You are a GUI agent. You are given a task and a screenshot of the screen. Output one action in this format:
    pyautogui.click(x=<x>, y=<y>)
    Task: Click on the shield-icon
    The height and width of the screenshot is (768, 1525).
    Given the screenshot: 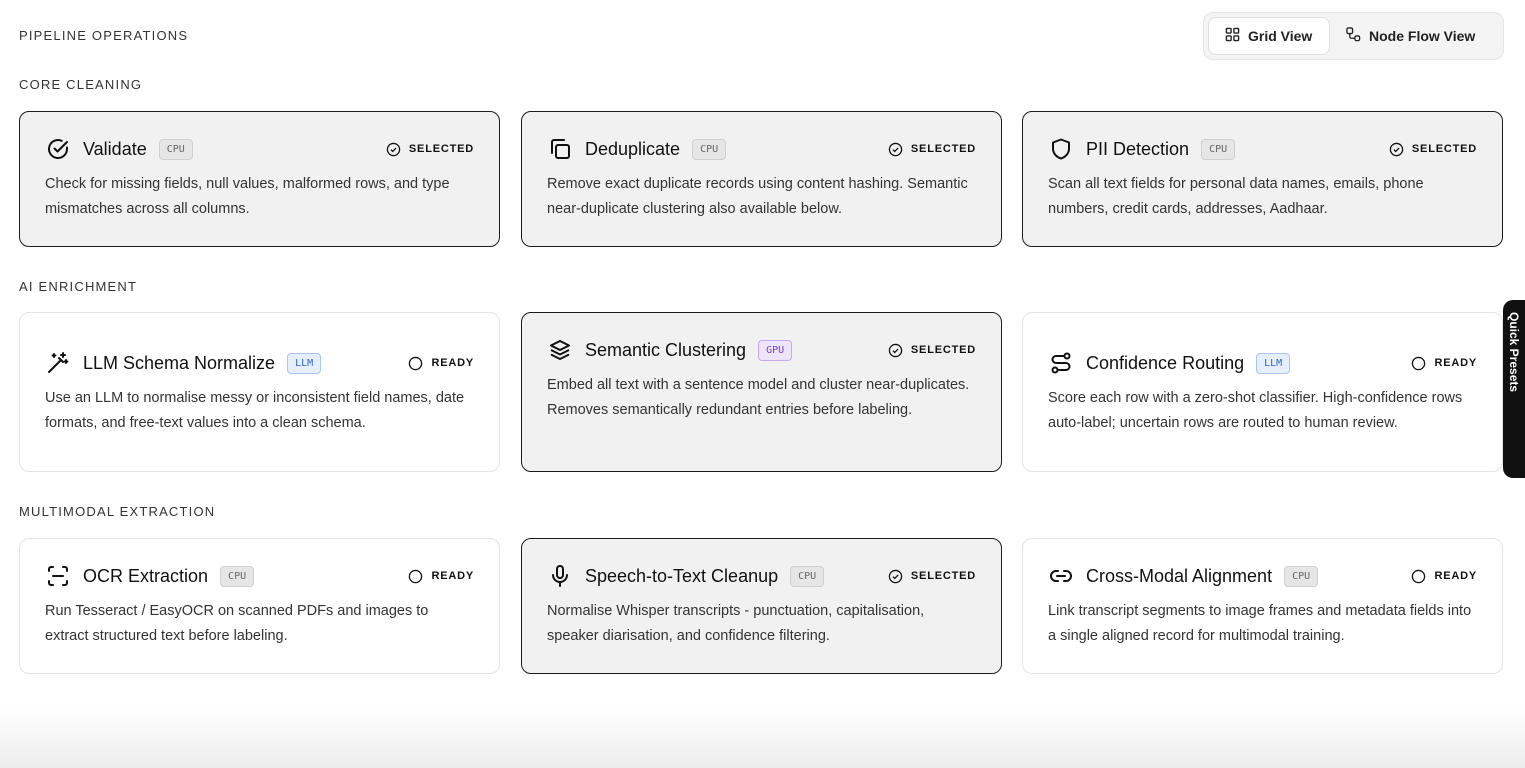 What is the action you would take?
    pyautogui.click(x=1061, y=149)
    